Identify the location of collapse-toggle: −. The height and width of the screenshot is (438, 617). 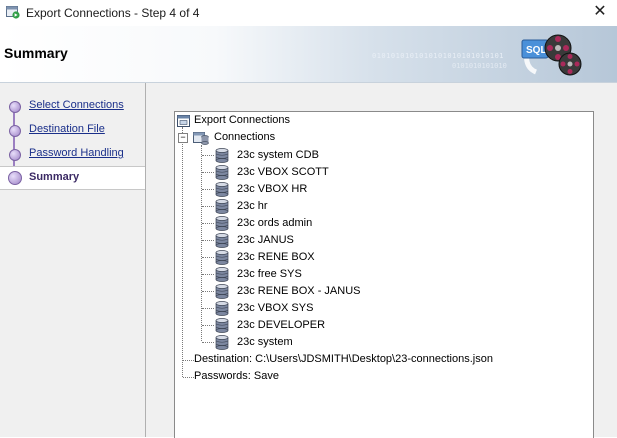
(183, 138).